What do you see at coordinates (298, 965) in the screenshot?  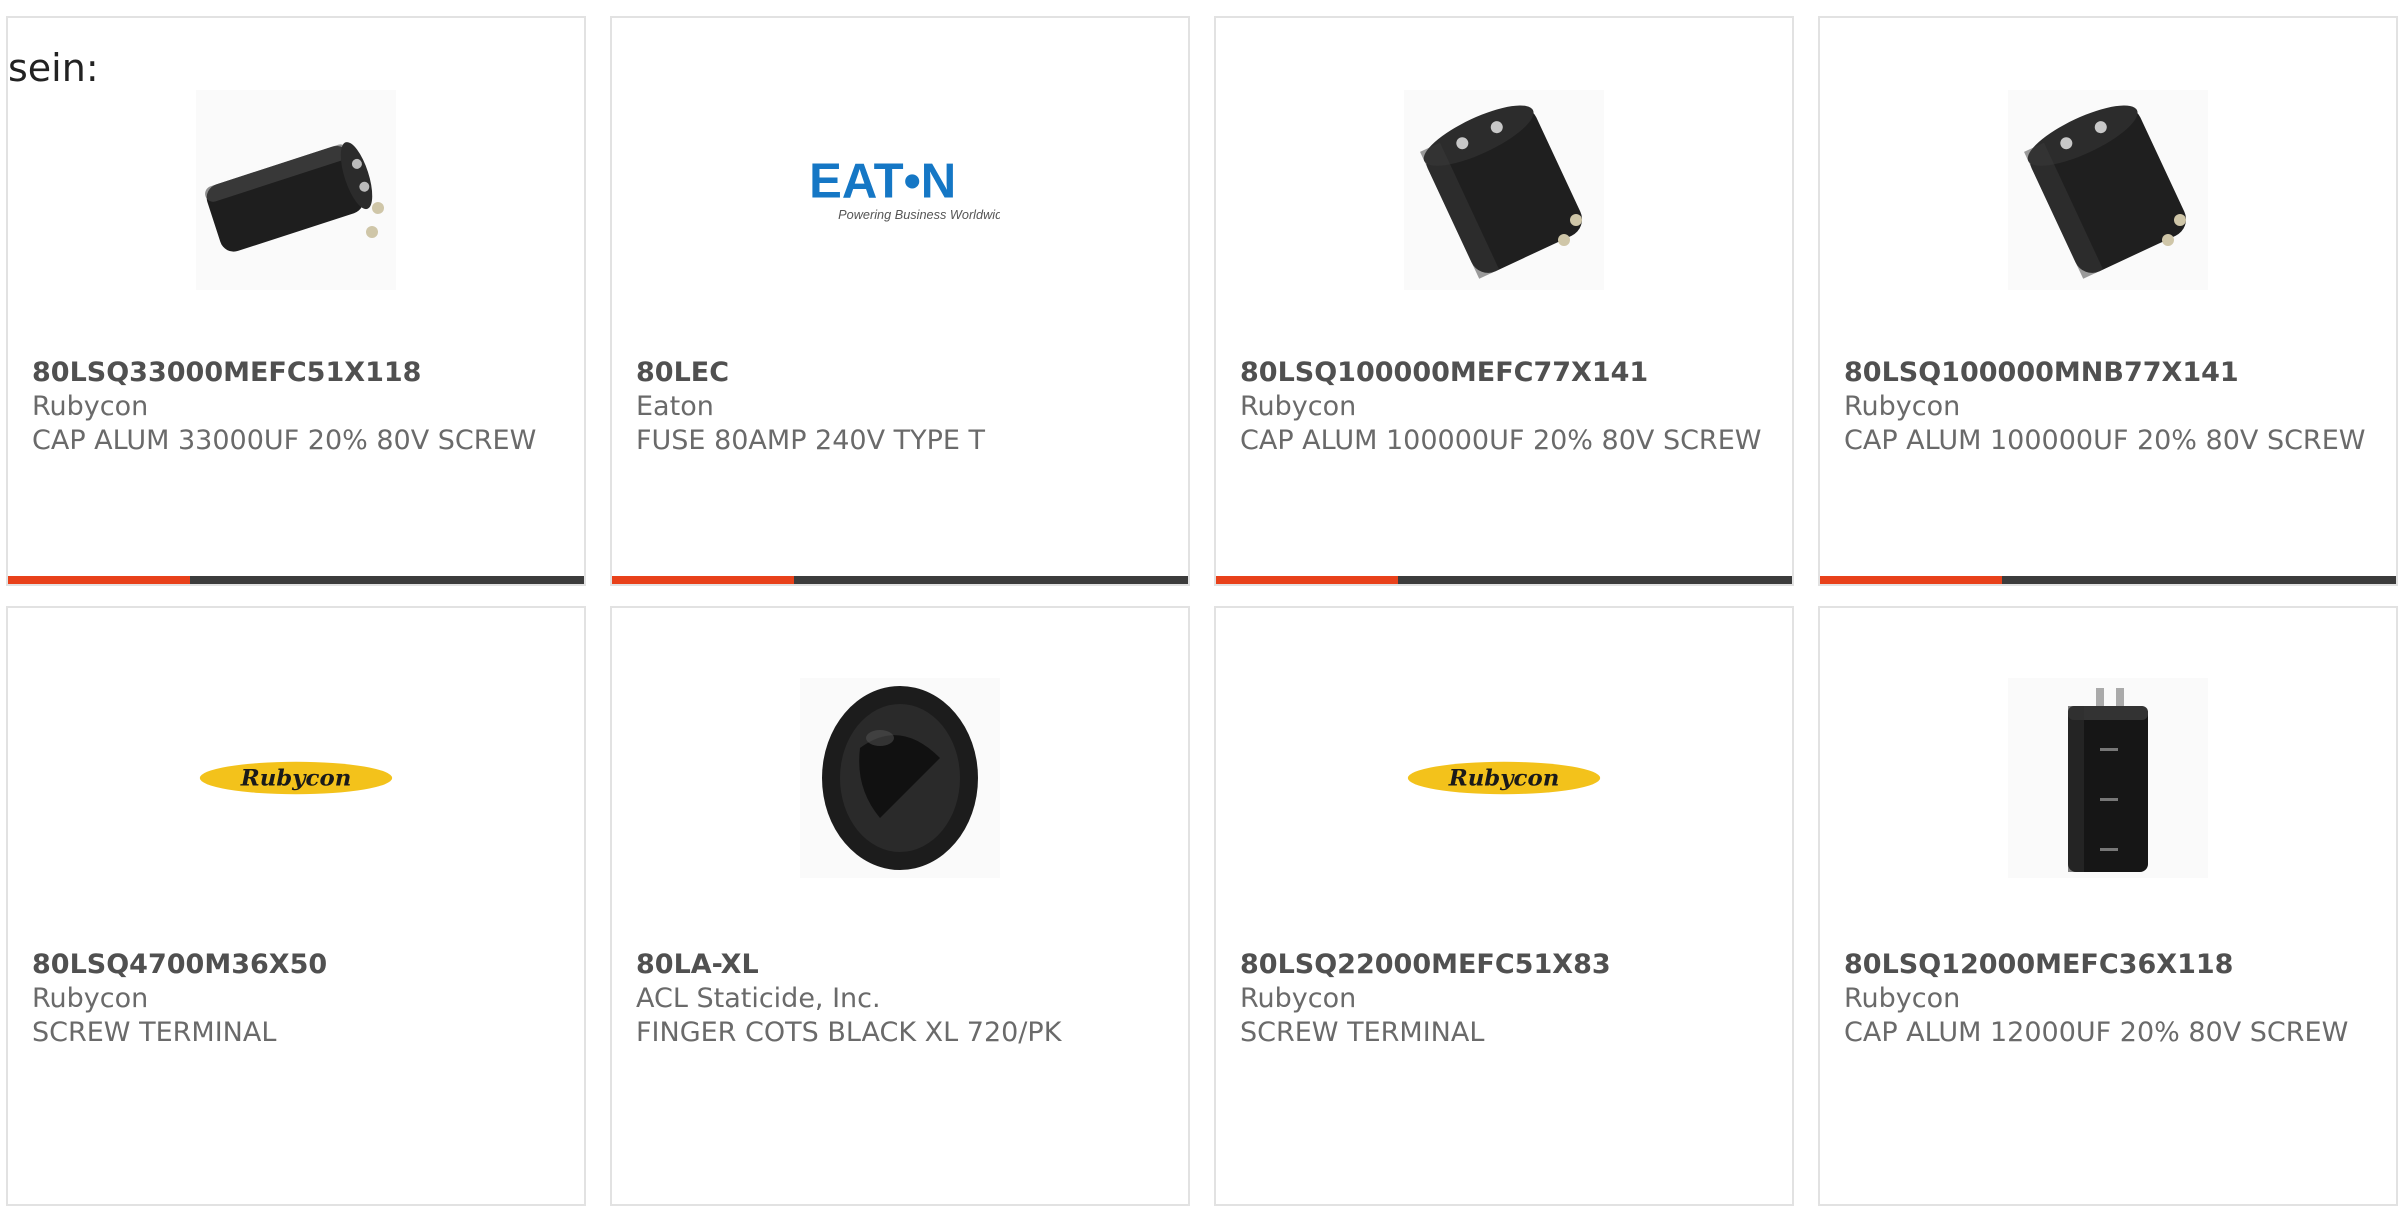 I see `part-number-link: 80LSQ4700M36X50` at bounding box center [298, 965].